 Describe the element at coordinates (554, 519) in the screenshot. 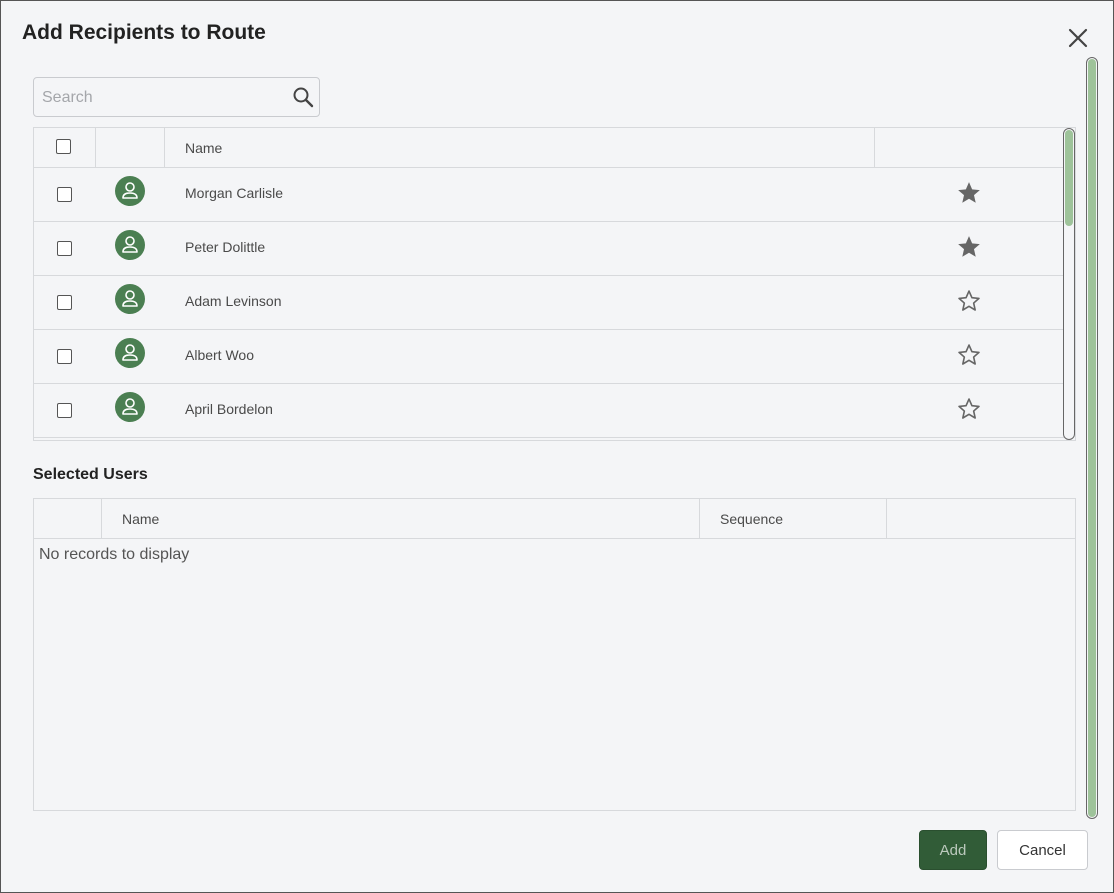

I see `selected-users-grid-header: Name Sequence` at that location.